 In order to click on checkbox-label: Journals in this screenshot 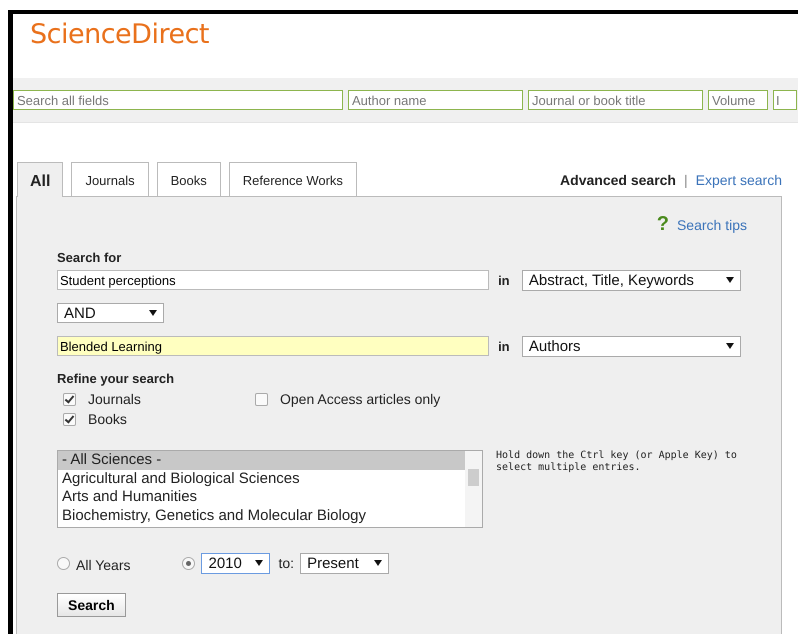, I will do `click(114, 399)`.